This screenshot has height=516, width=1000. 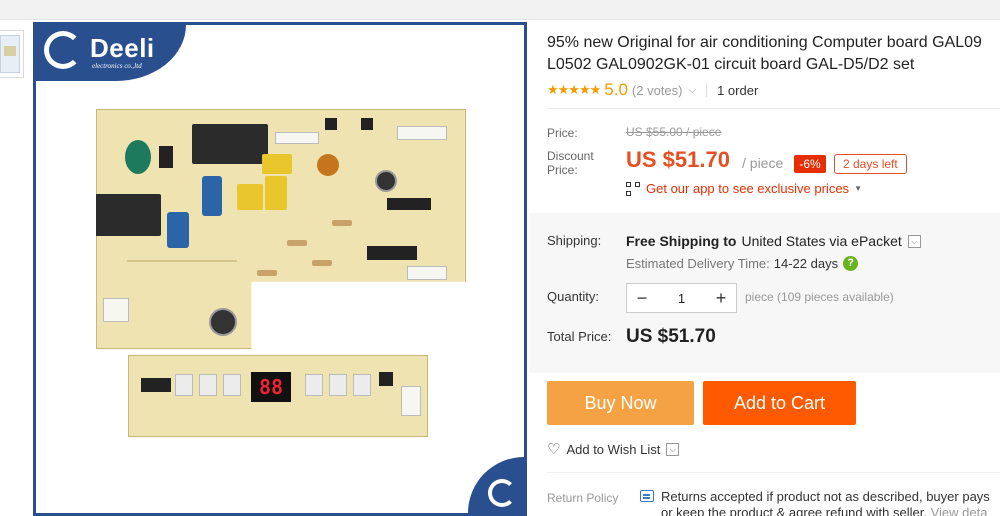 I want to click on discount-badge: -6%, so click(x=810, y=164).